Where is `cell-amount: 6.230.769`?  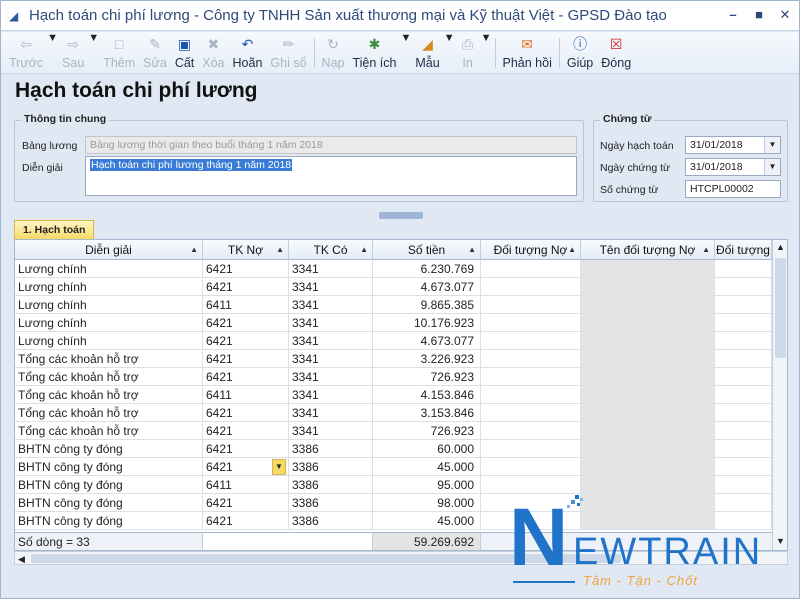 cell-amount: 6.230.769 is located at coordinates (427, 269).